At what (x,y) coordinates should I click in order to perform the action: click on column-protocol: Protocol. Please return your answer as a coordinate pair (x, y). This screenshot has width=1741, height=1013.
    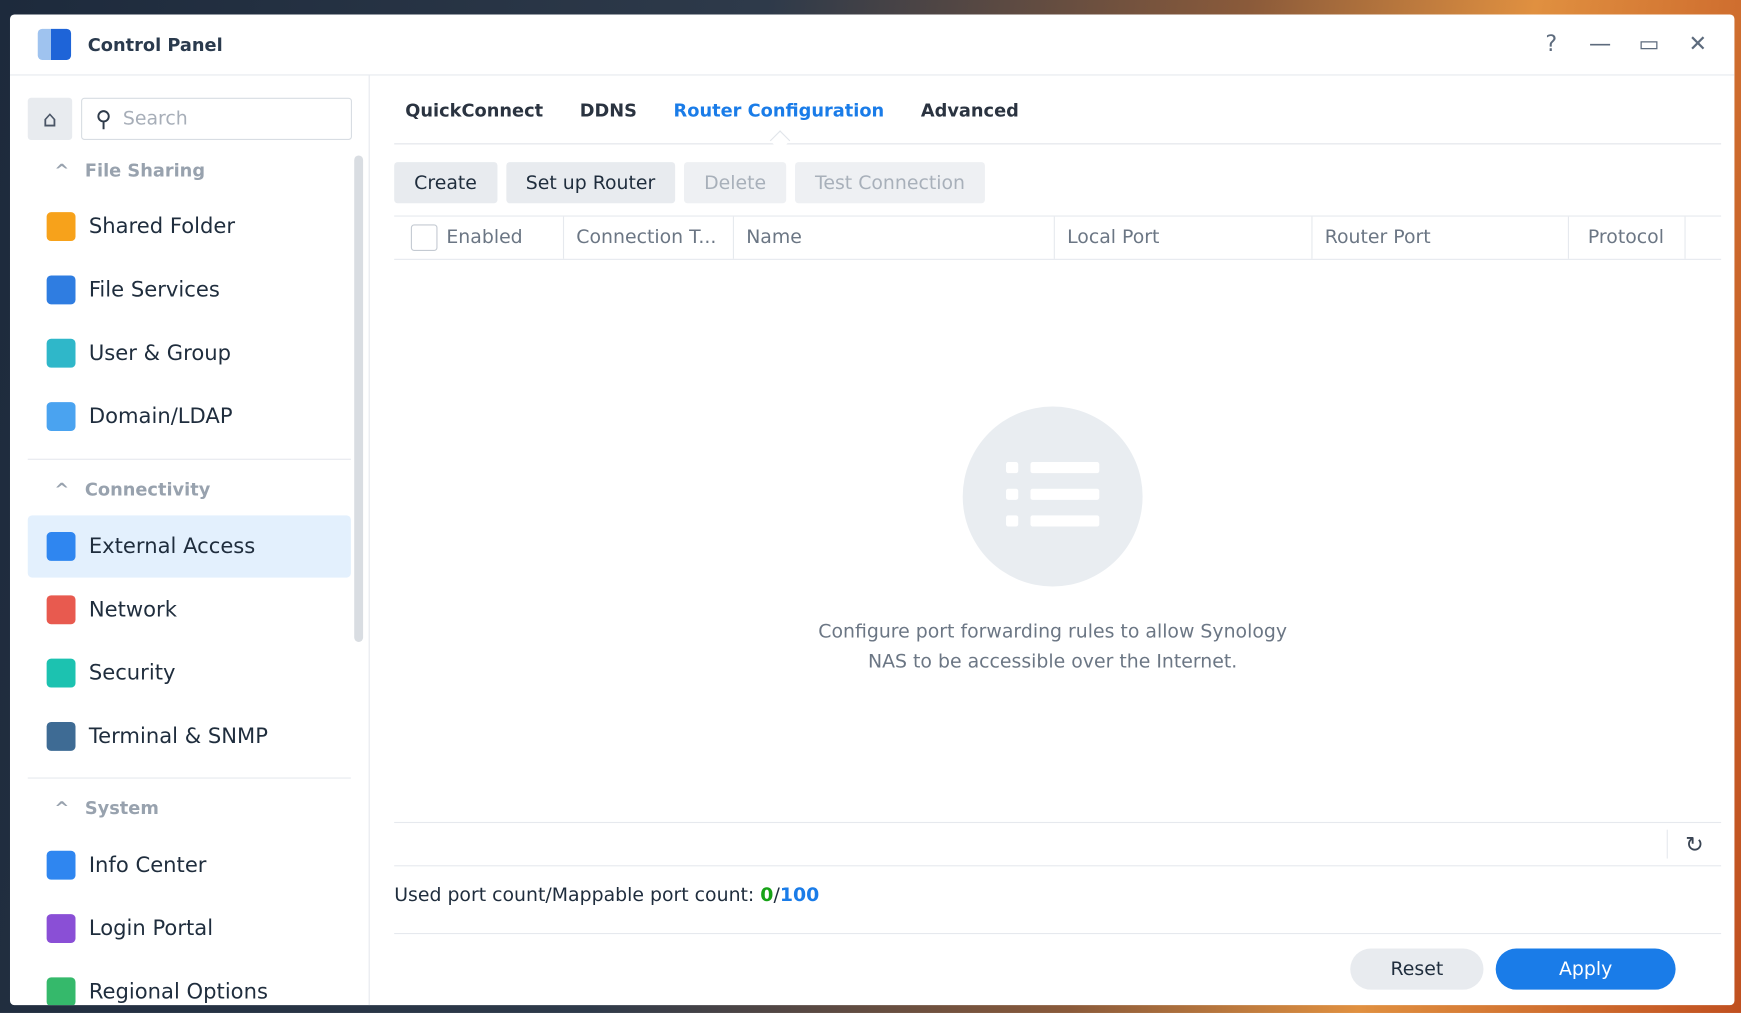
    Looking at the image, I should click on (1627, 237).